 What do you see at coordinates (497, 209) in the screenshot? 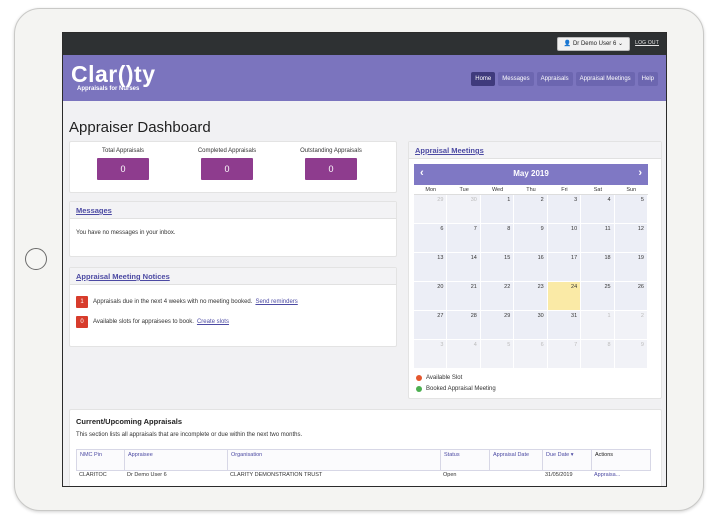
I see `calendar-day: 1` at bounding box center [497, 209].